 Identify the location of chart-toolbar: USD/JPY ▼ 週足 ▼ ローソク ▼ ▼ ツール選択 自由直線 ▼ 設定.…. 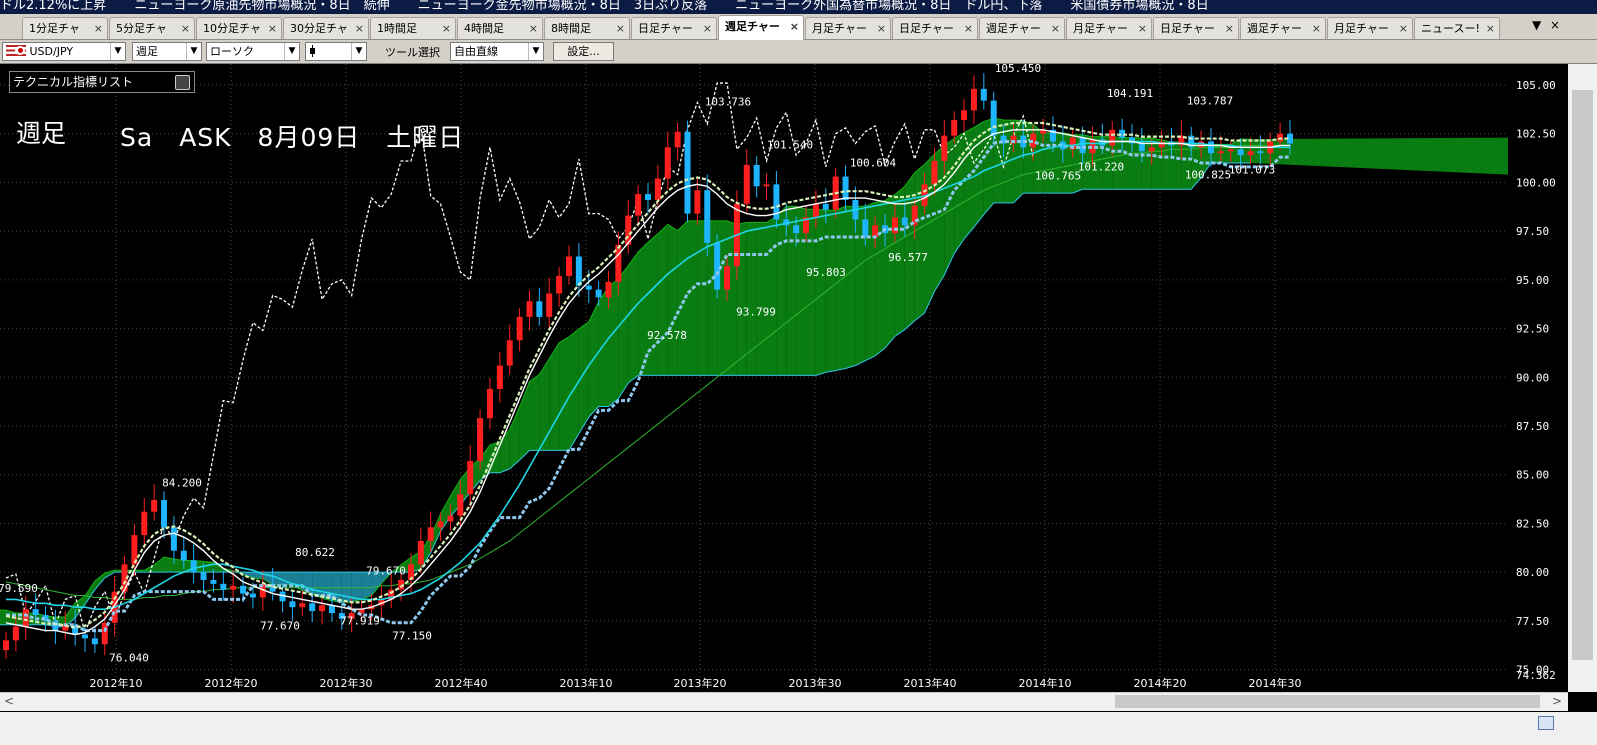
(798, 52).